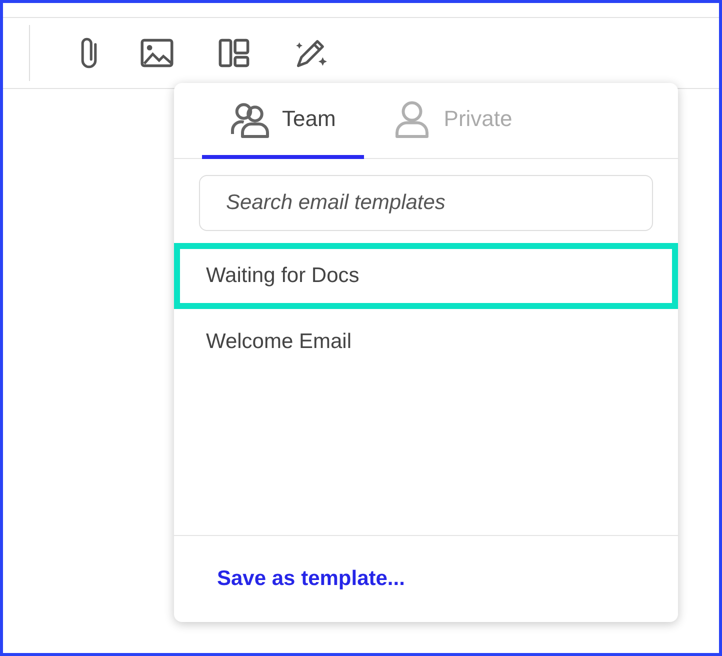 This screenshot has height=656, width=722. I want to click on tab: Team, so click(283, 121).